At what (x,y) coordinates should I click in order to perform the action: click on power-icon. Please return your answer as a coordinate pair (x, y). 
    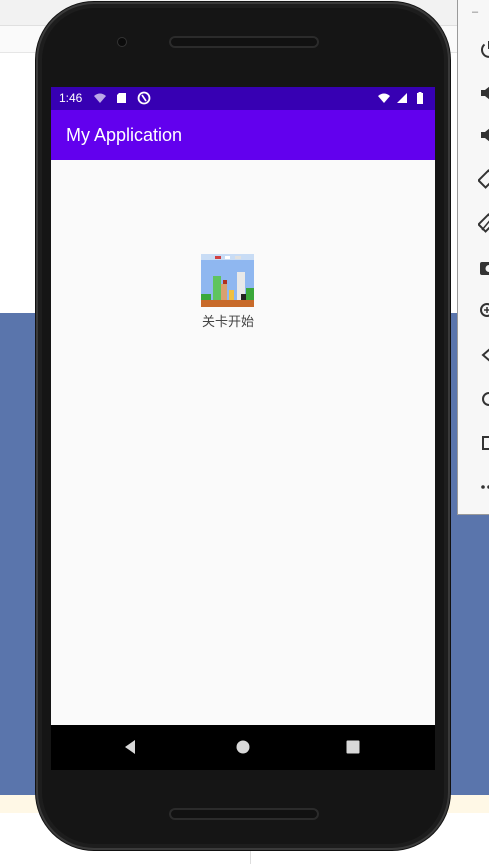
    Looking at the image, I should click on (483, 49).